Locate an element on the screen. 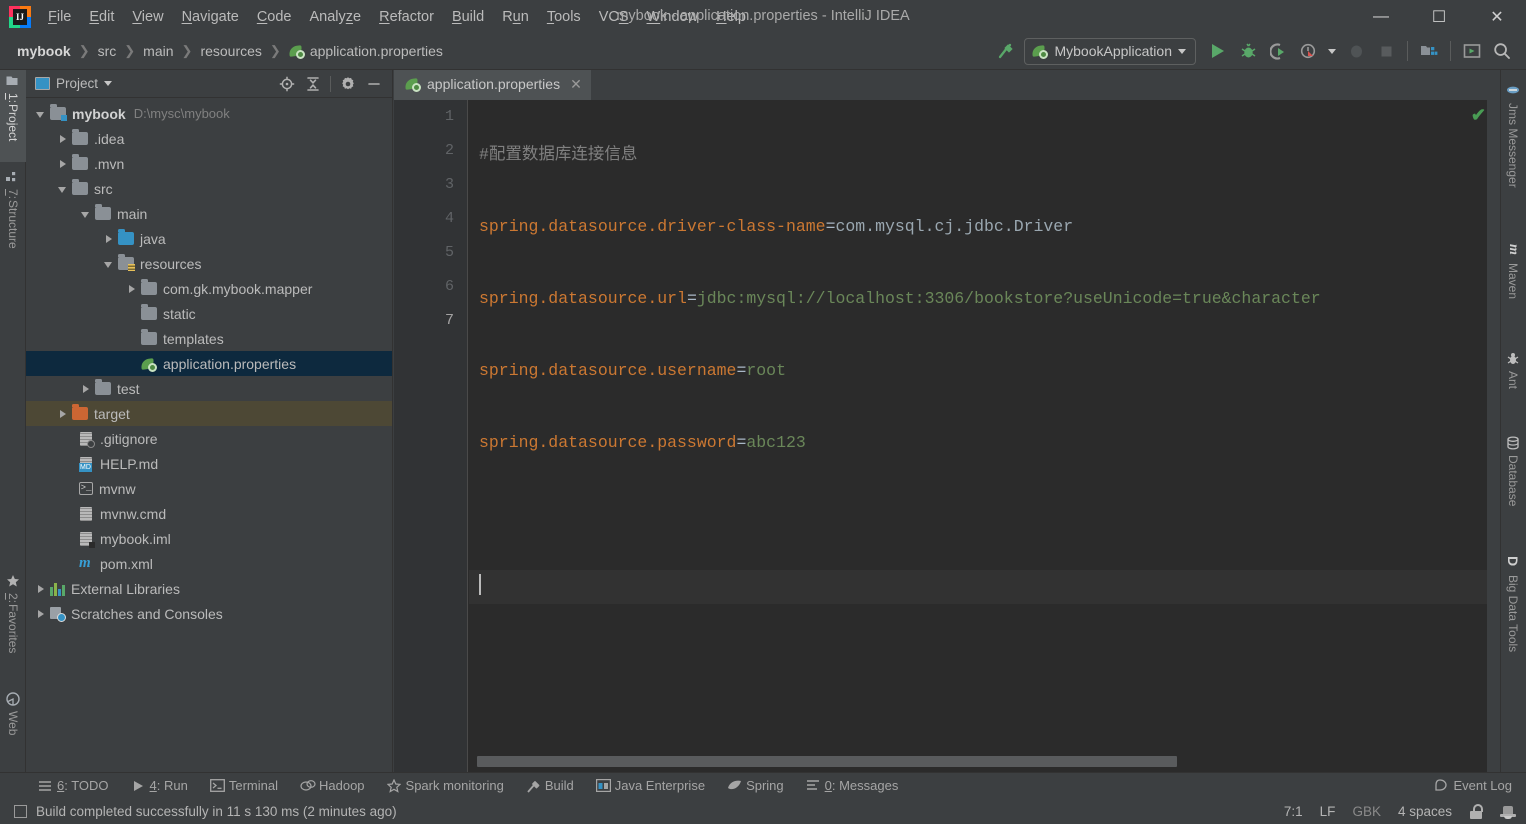 The image size is (1526, 824). caret-position-widget: 7:1 is located at coordinates (1293, 811).